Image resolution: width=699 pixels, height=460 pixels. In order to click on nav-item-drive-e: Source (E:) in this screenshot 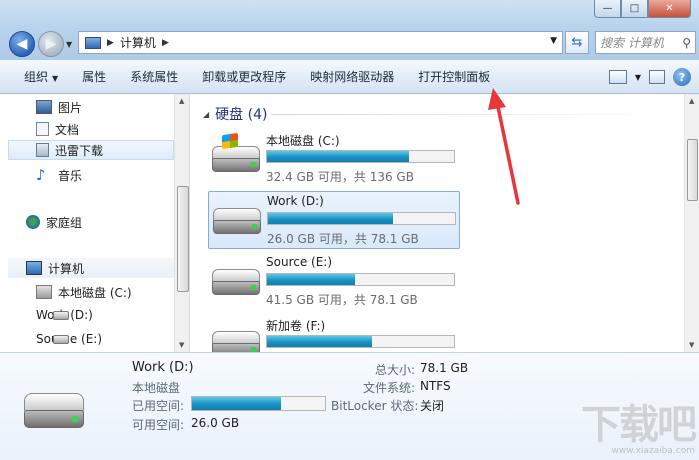, I will do `click(69, 339)`.